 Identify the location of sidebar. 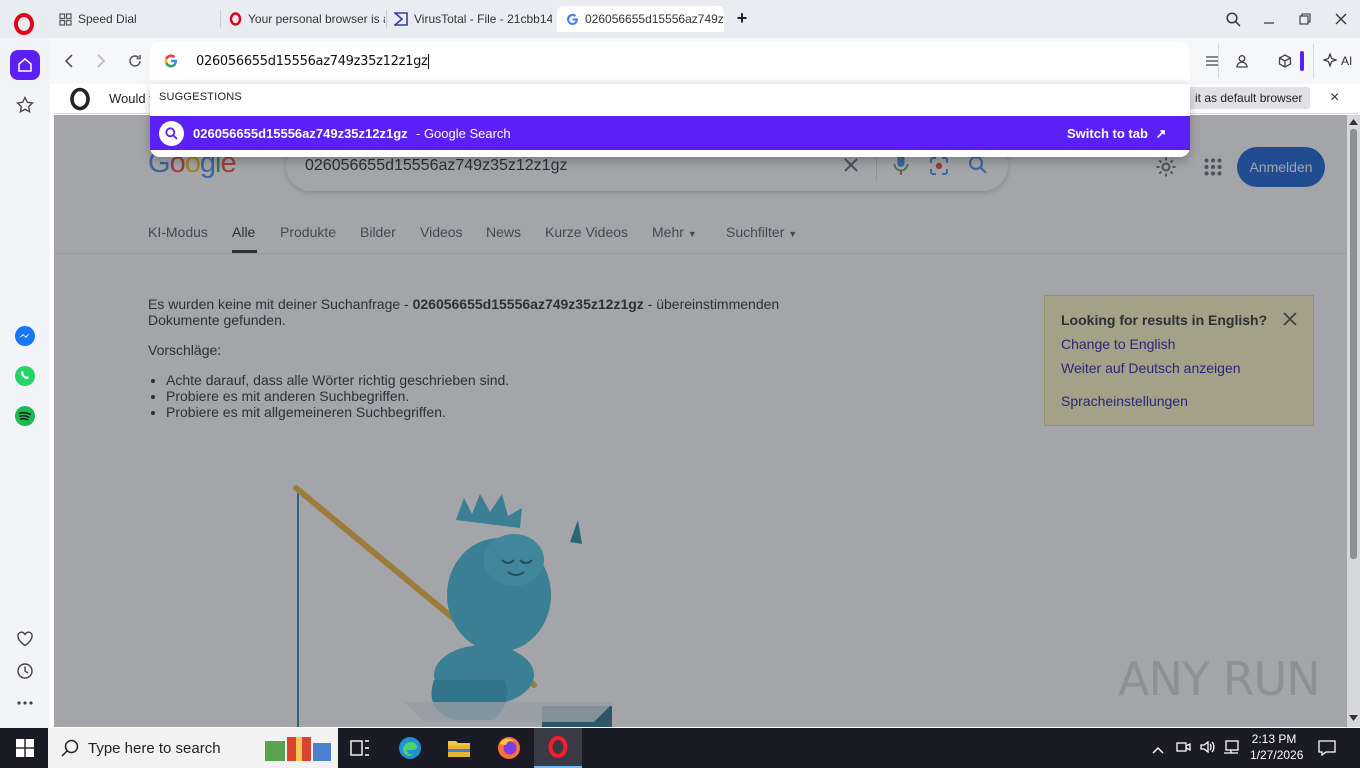
(25, 383).